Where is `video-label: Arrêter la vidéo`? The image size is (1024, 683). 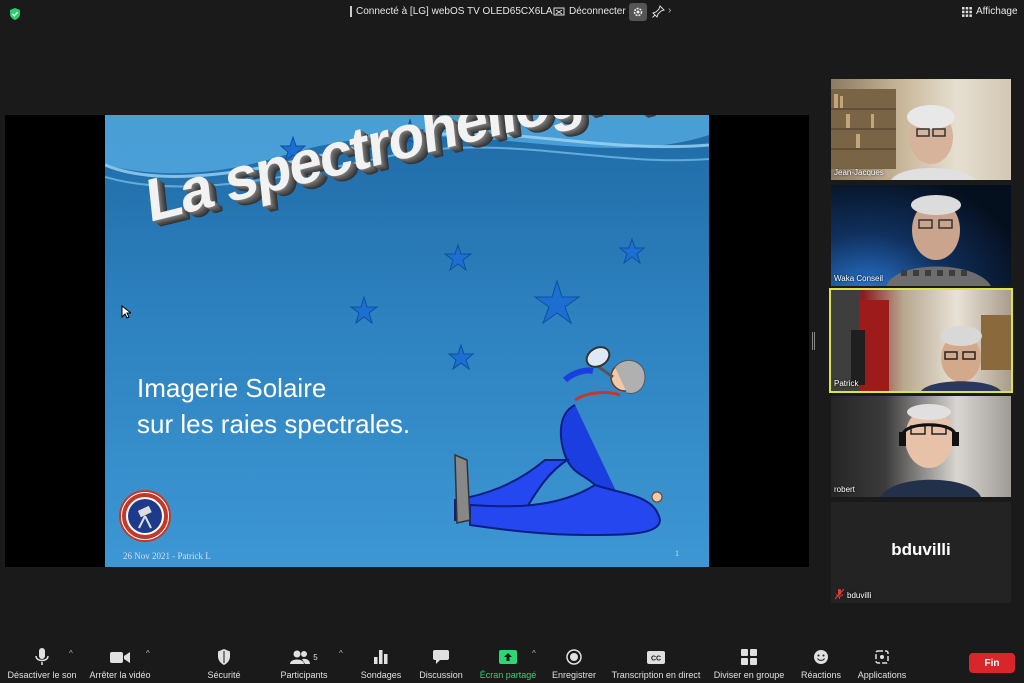
video-label: Arrêter la vidéo is located at coordinates (120, 675).